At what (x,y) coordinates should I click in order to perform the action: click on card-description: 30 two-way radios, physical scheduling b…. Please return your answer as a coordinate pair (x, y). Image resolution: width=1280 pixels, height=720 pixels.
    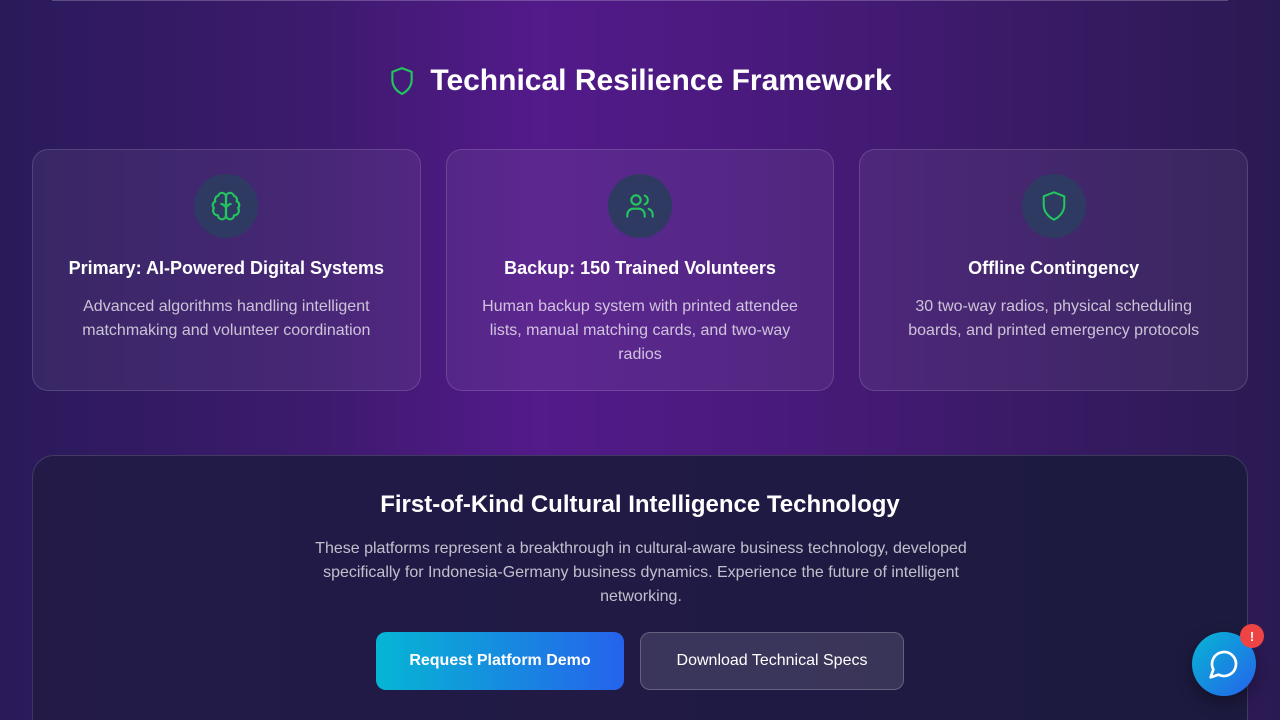
    Looking at the image, I should click on (1054, 318).